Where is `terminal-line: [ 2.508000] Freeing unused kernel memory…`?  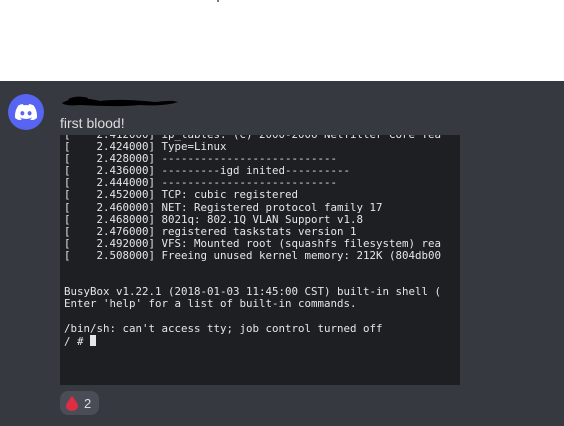 terminal-line: [ 2.508000] Freeing unused kernel memory… is located at coordinates (253, 255).